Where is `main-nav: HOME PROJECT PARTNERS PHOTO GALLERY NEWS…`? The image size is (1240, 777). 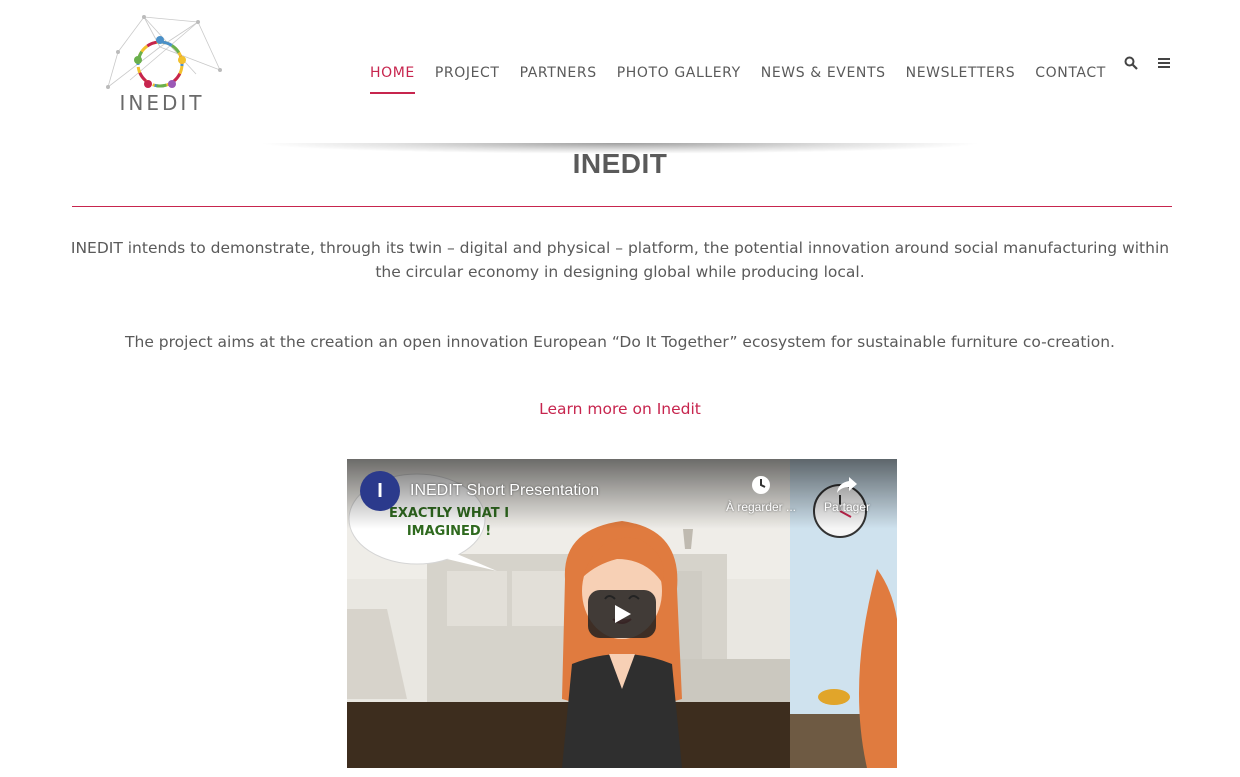
main-nav: HOME PROJECT PARTNERS PHOTO GALLERY NEWS… is located at coordinates (738, 78).